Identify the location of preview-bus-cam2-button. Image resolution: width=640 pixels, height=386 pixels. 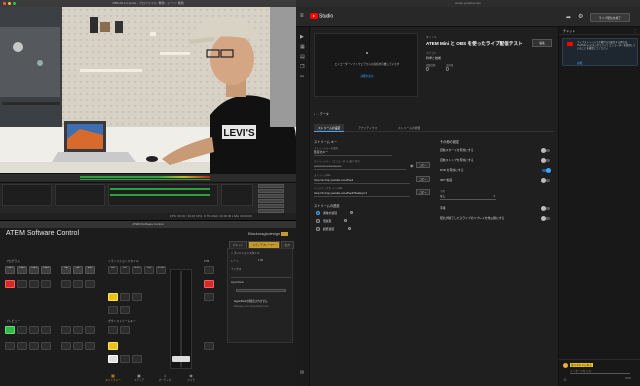
(22, 330).